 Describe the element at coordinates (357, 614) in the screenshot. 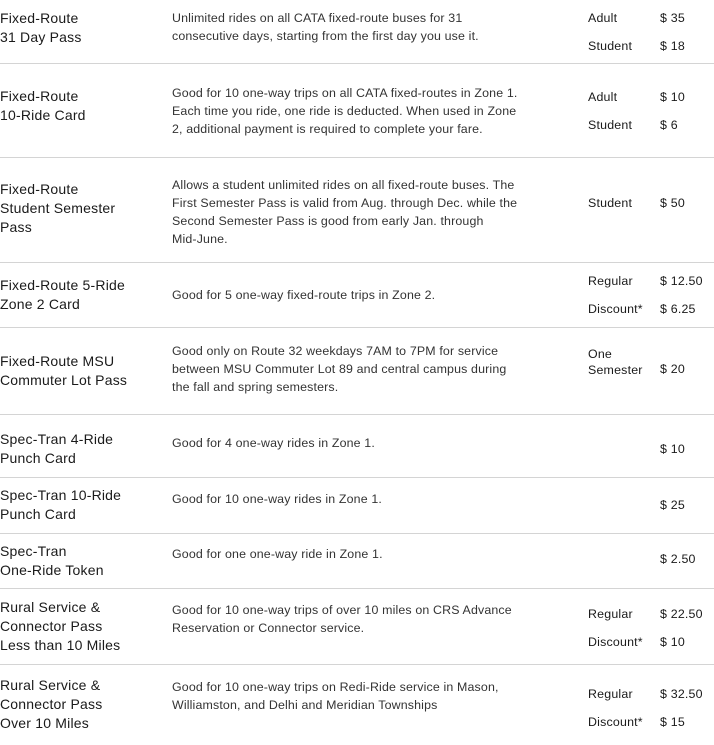

I see `price-line: Regular $ 22.50` at that location.